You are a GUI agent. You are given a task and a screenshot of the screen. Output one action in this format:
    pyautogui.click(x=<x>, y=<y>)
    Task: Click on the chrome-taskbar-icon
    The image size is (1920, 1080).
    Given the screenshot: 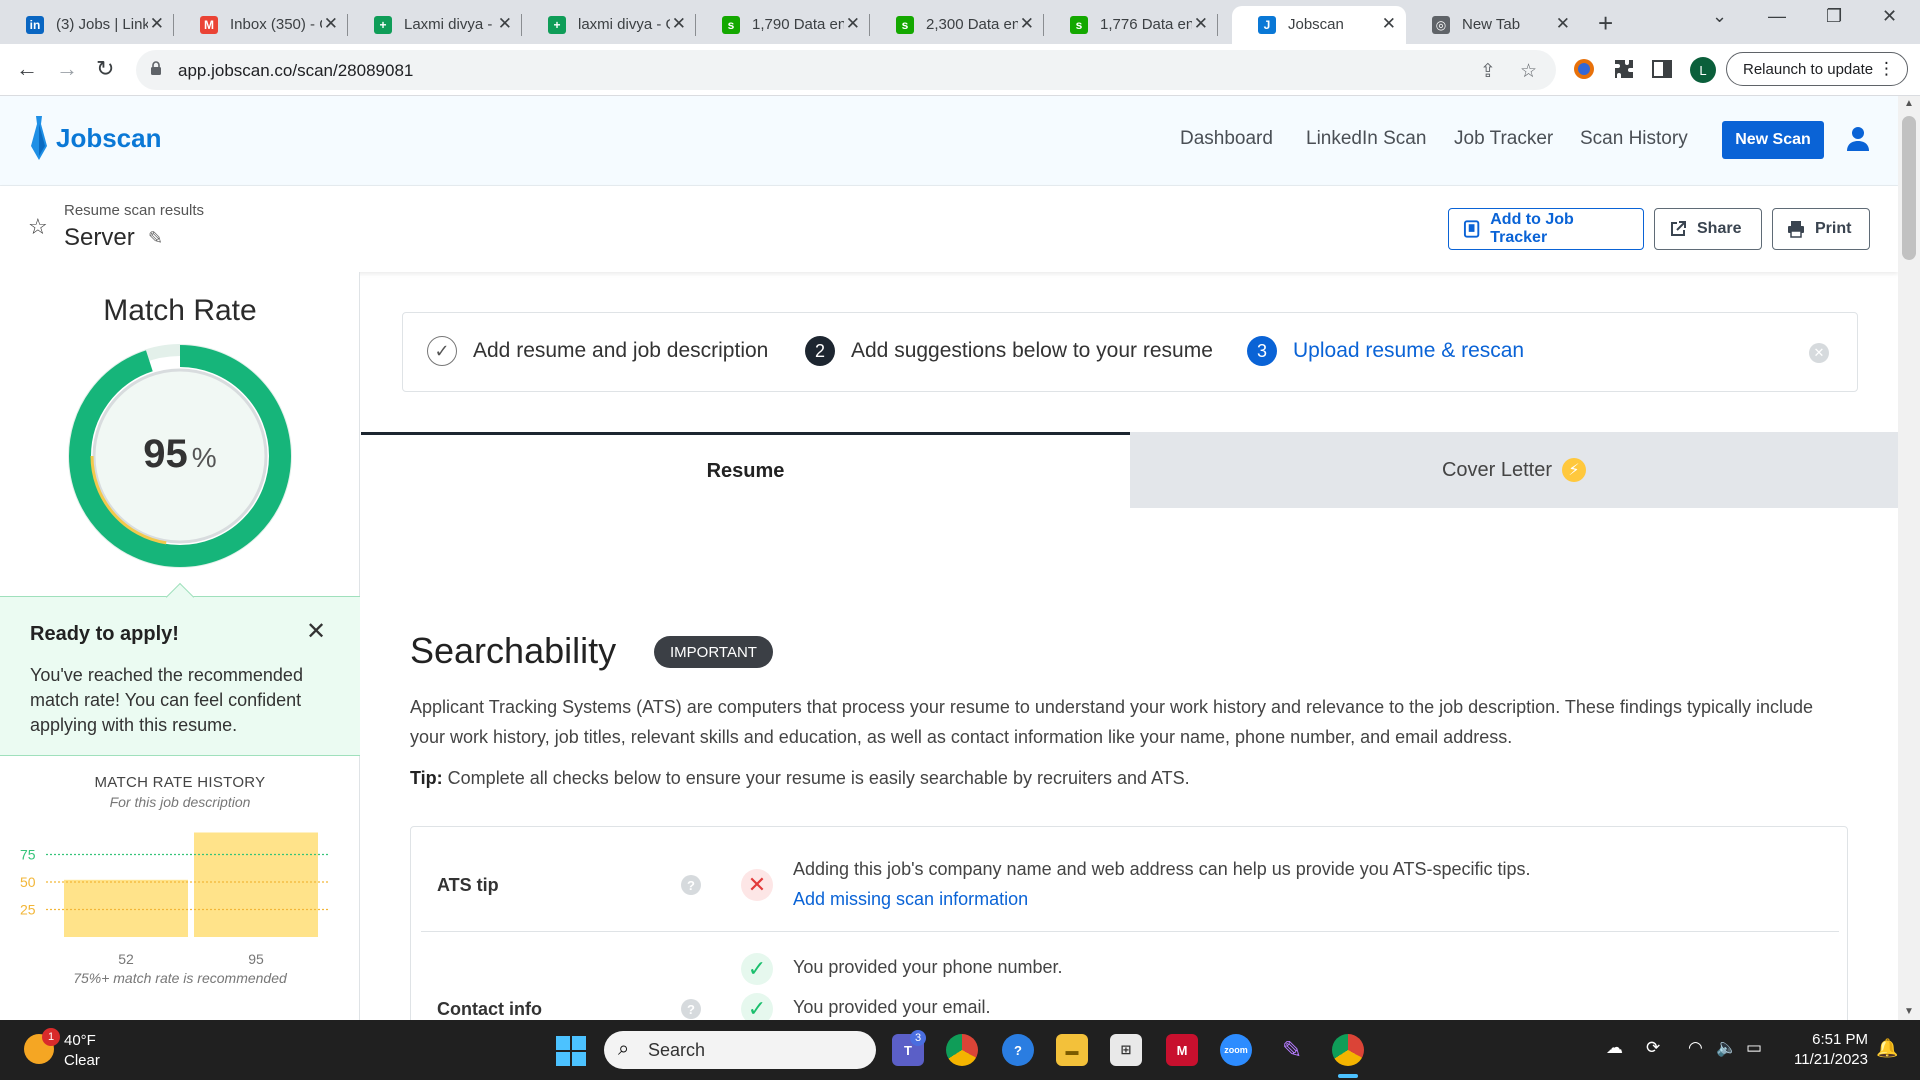 What is the action you would take?
    pyautogui.click(x=962, y=1050)
    